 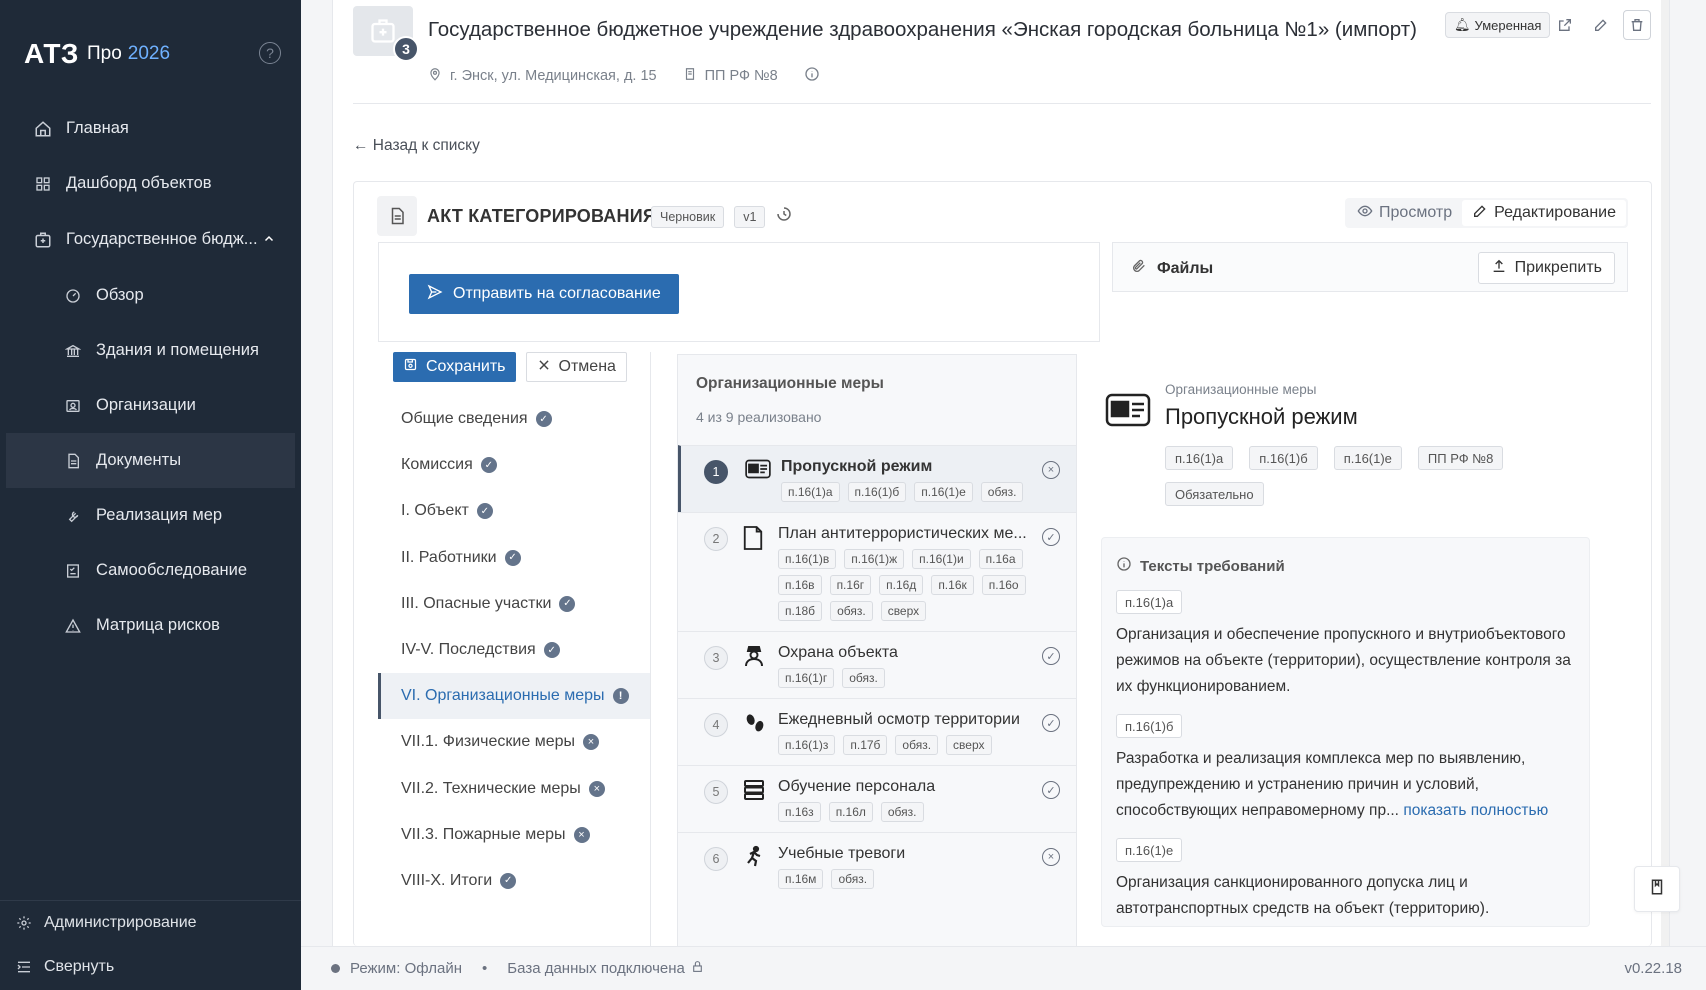 What do you see at coordinates (1404, 213) in the screenshot?
I see `view-mode-button: Просмотр` at bounding box center [1404, 213].